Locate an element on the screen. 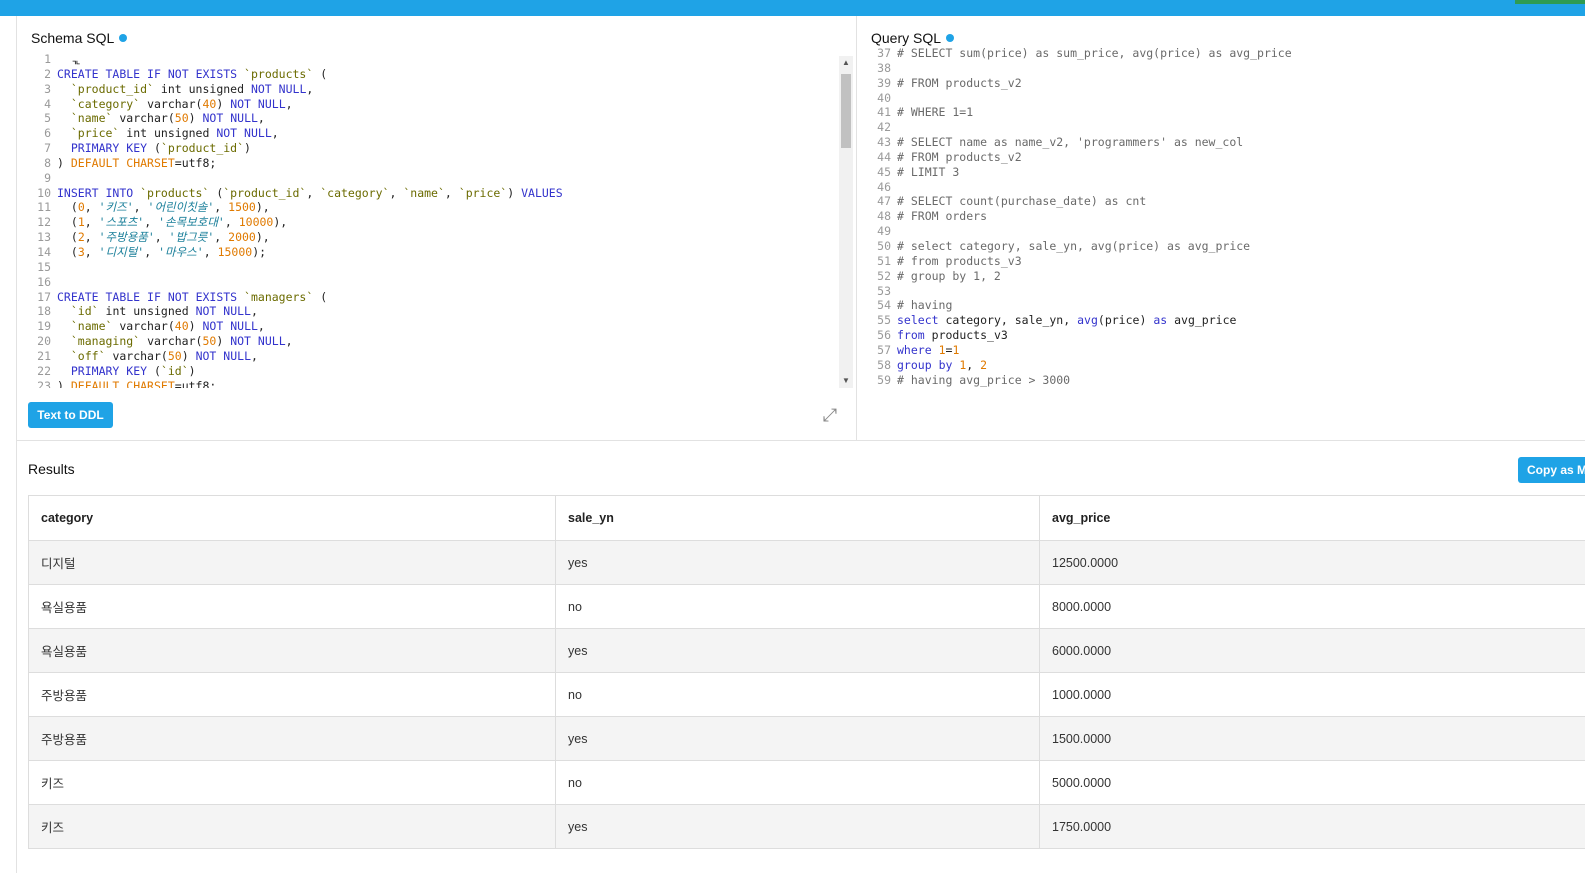  code-text: # FROM orders is located at coordinates (942, 216).